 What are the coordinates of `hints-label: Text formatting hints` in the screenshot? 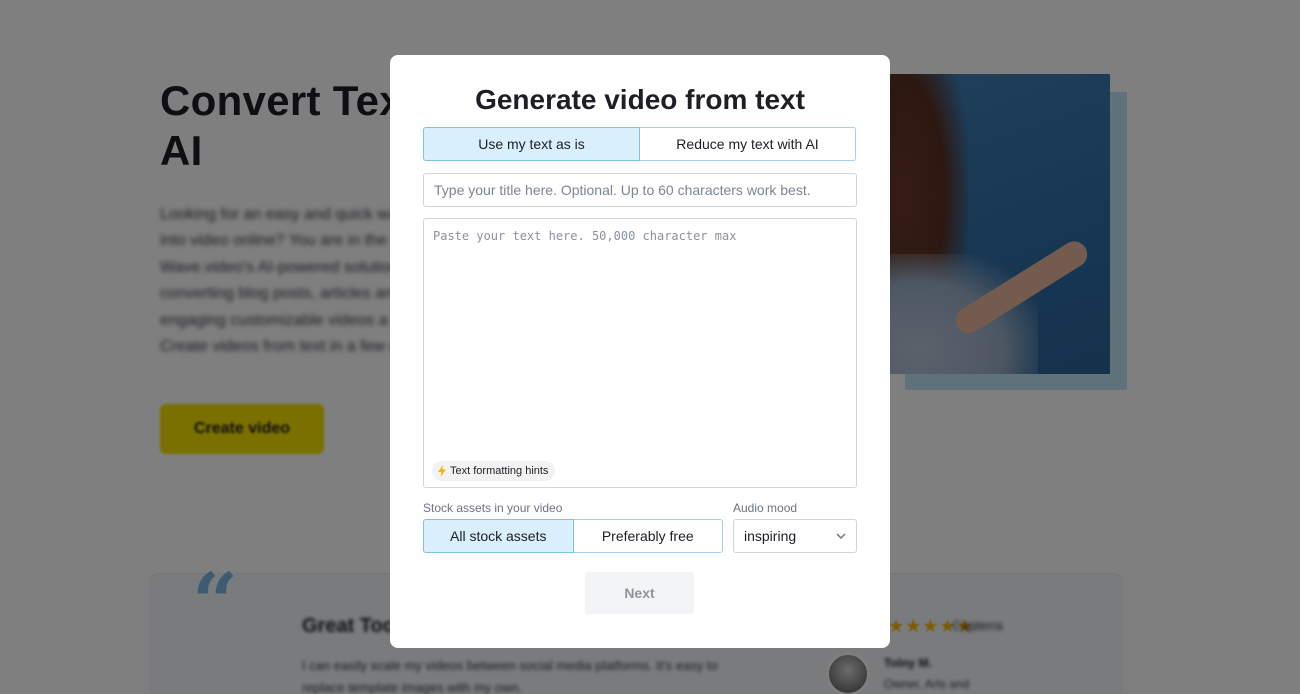 It's located at (499, 471).